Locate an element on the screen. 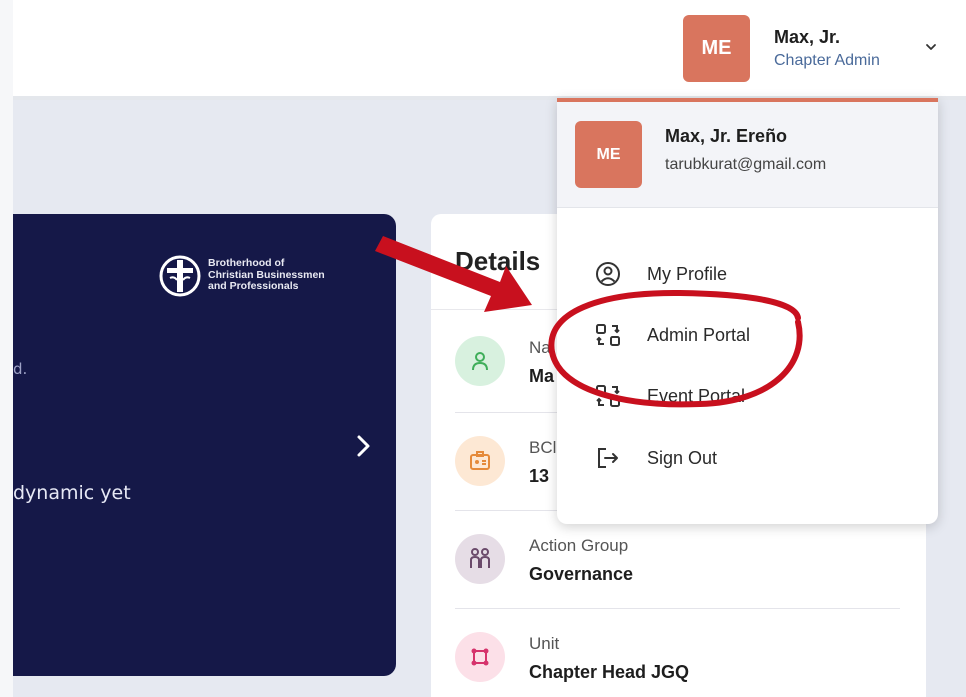 The height and width of the screenshot is (697, 966). detail-value: Chapter Head JGQ is located at coordinates (609, 672).